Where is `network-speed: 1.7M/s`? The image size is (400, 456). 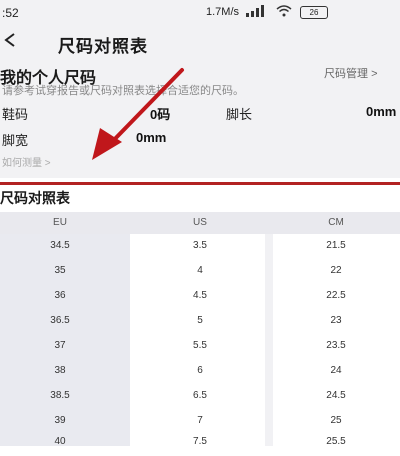 network-speed: 1.7M/s is located at coordinates (223, 12).